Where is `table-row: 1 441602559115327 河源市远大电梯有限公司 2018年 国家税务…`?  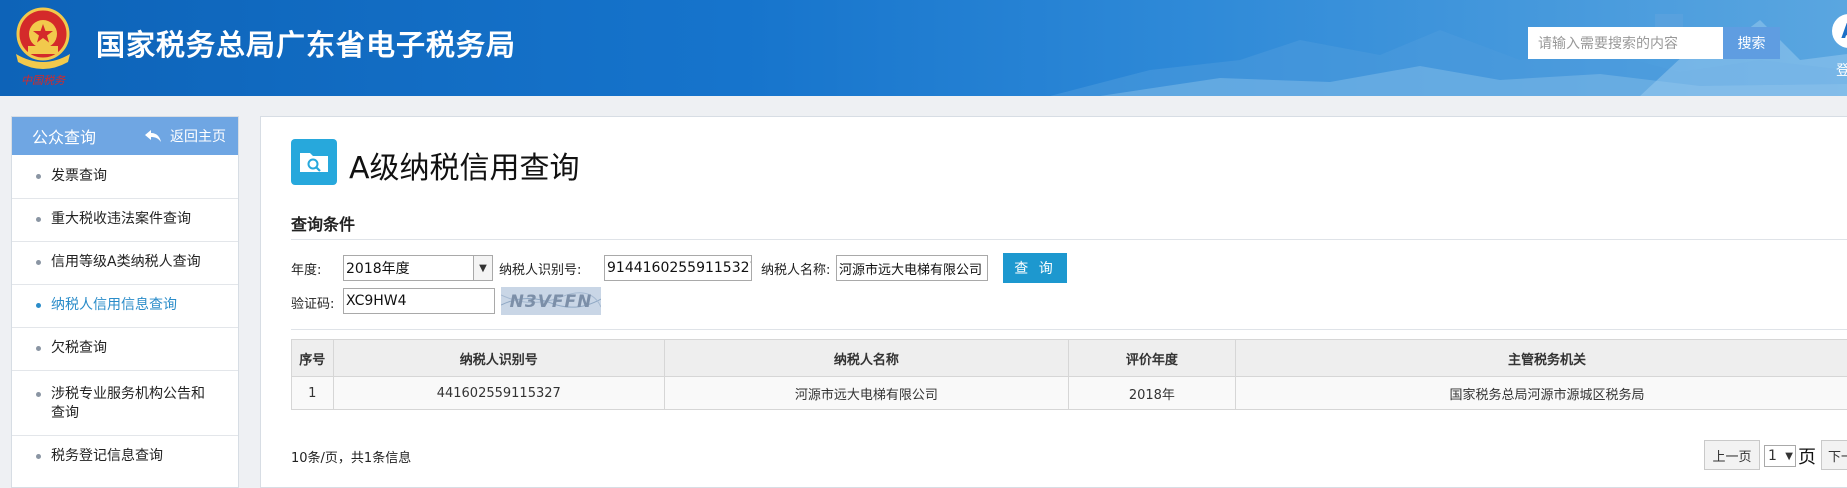 table-row: 1 441602559115327 河源市远大电梯有限公司 2018年 国家税务… is located at coordinates (1069, 393).